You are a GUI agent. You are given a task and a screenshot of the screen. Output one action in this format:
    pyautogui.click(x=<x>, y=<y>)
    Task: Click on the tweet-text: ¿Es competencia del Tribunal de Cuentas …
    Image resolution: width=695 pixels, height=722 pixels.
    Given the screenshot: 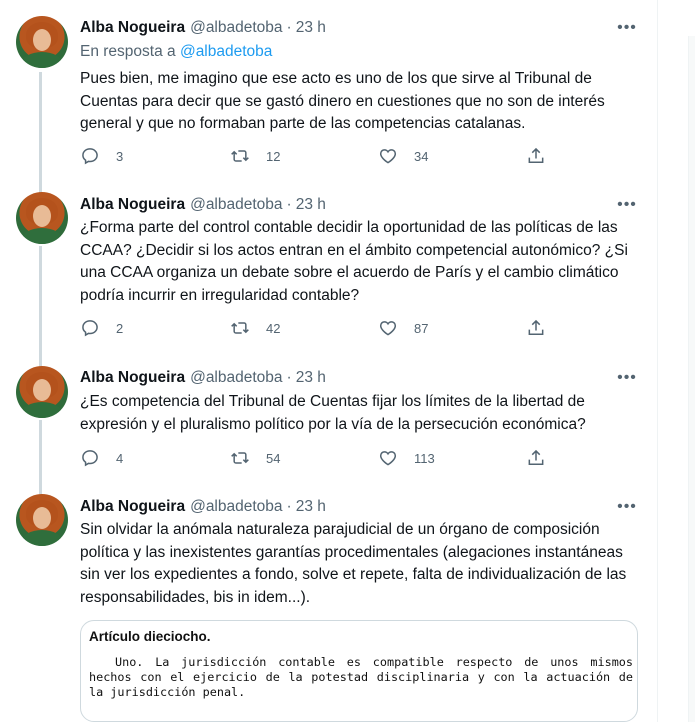 What is the action you would take?
    pyautogui.click(x=333, y=413)
    